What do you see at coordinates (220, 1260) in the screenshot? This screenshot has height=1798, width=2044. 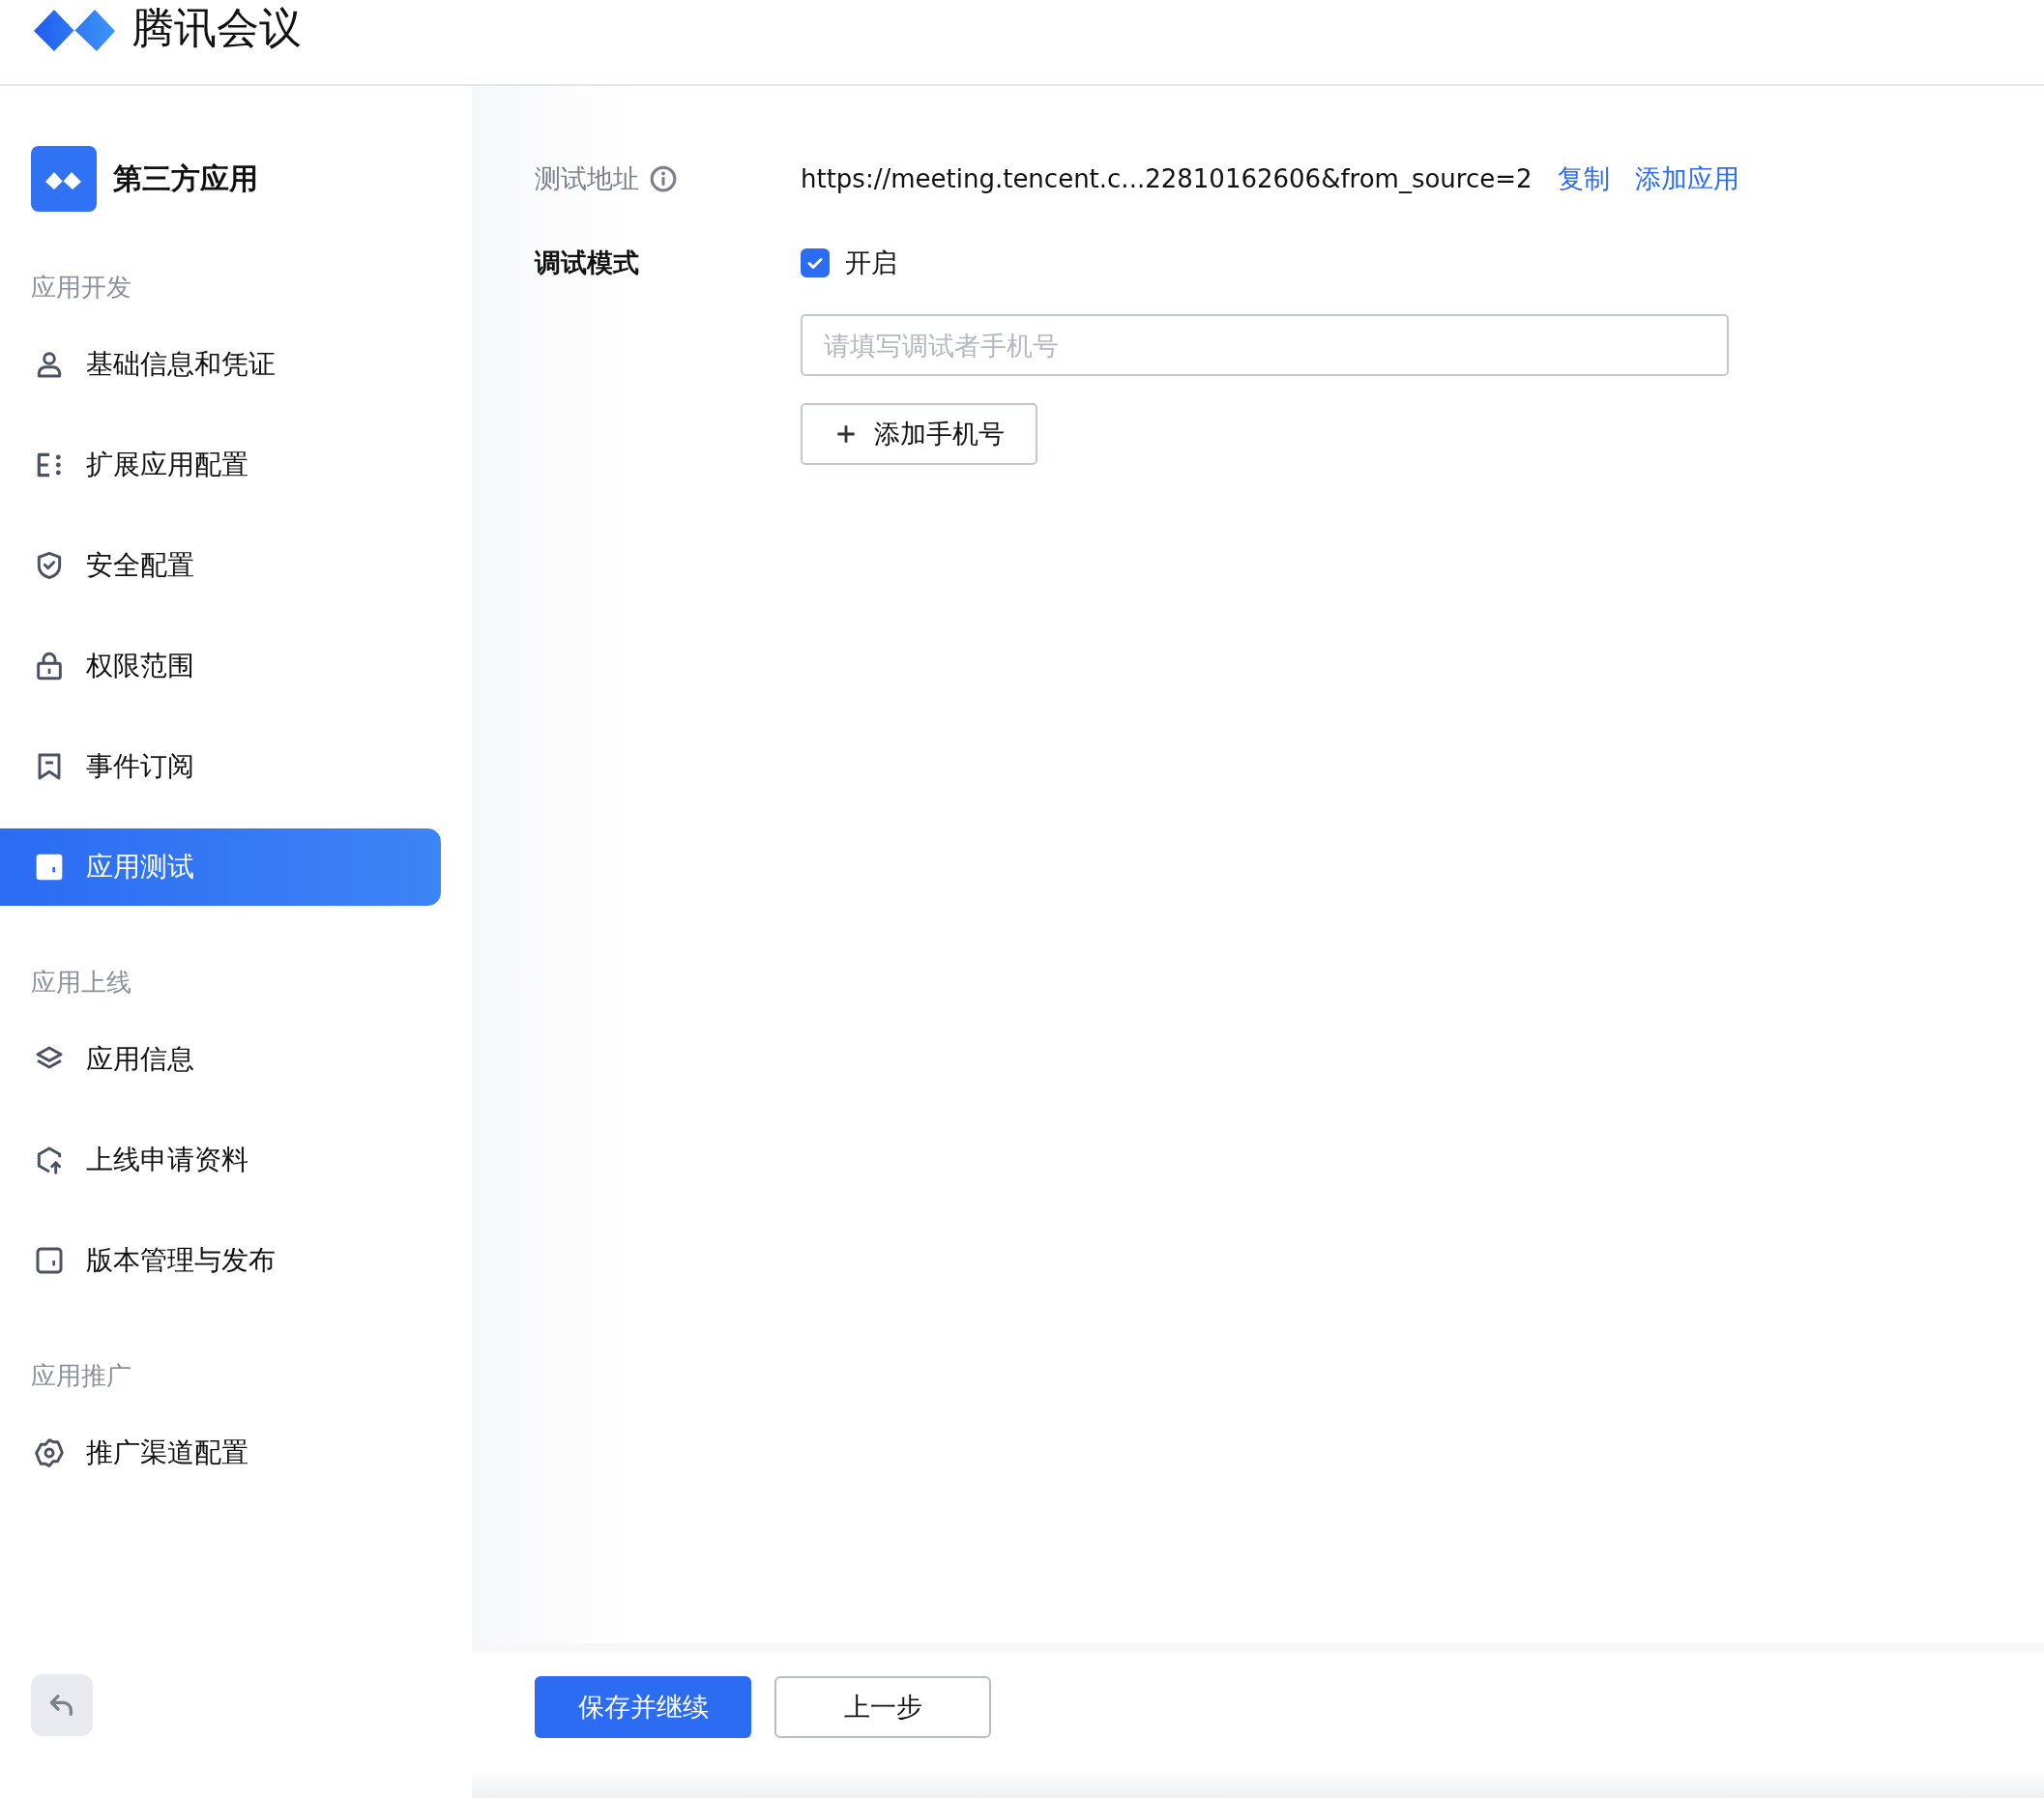 I see `sidebar-item: 版本管理与发布` at bounding box center [220, 1260].